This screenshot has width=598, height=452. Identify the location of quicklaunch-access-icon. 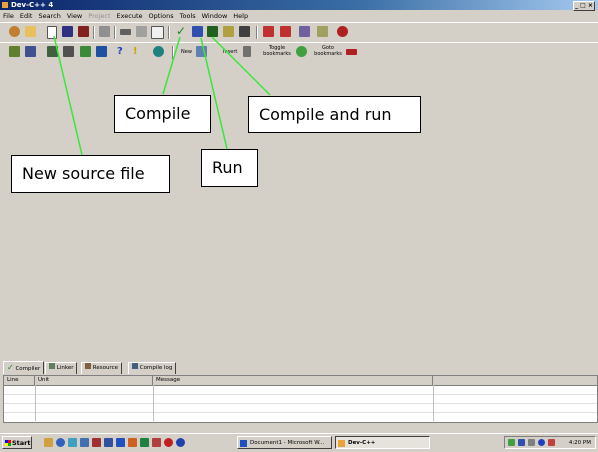
(156, 442).